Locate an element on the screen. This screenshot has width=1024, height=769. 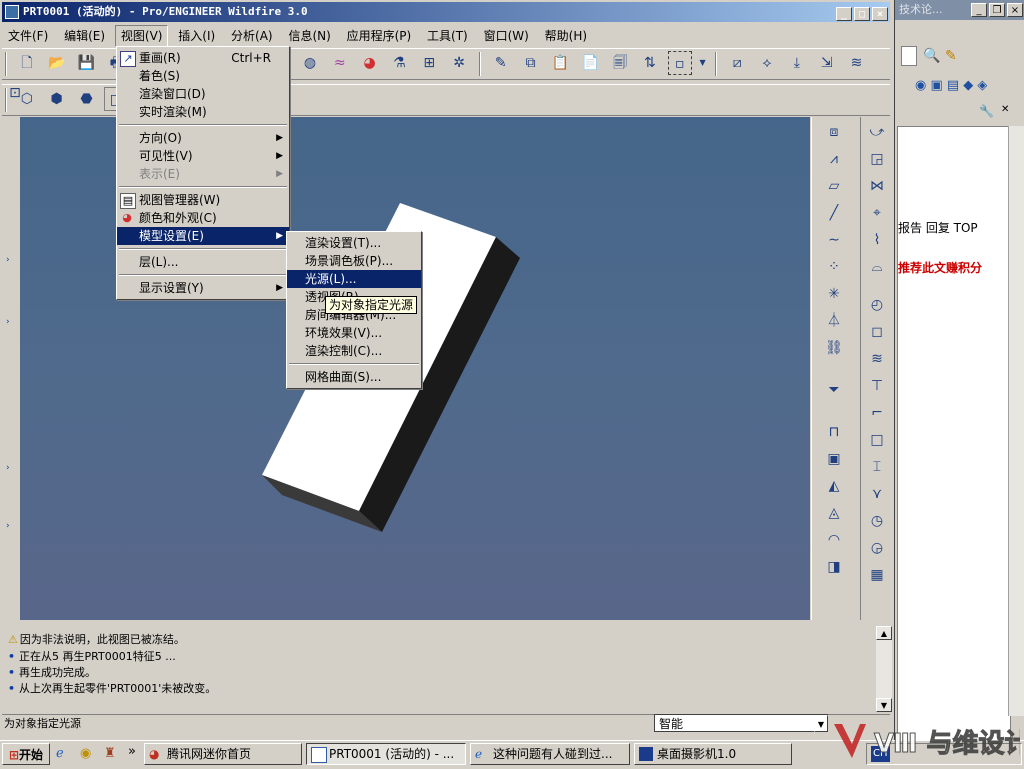
select-box-icon: ▫ is located at coordinates (679, 63).